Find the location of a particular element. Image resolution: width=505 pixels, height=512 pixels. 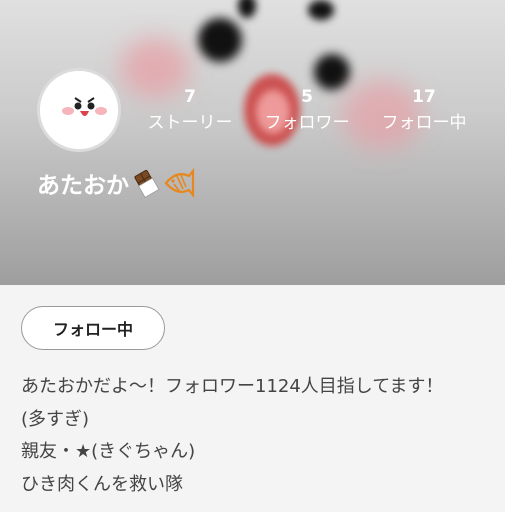

stat-stories-count: 7 is located at coordinates (190, 97).